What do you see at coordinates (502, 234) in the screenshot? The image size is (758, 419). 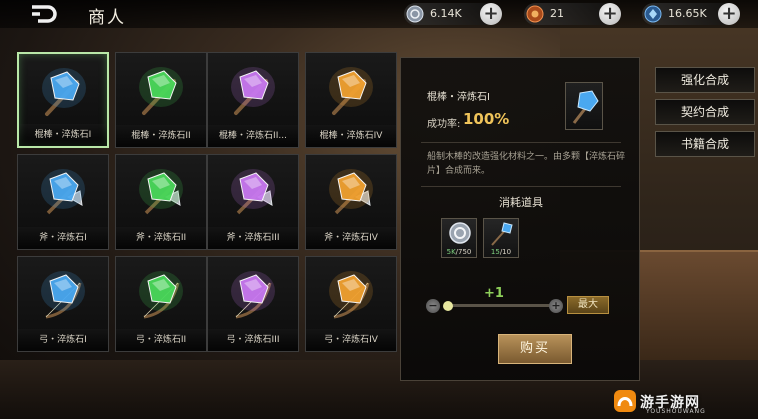 I see `refine-shard-icon` at bounding box center [502, 234].